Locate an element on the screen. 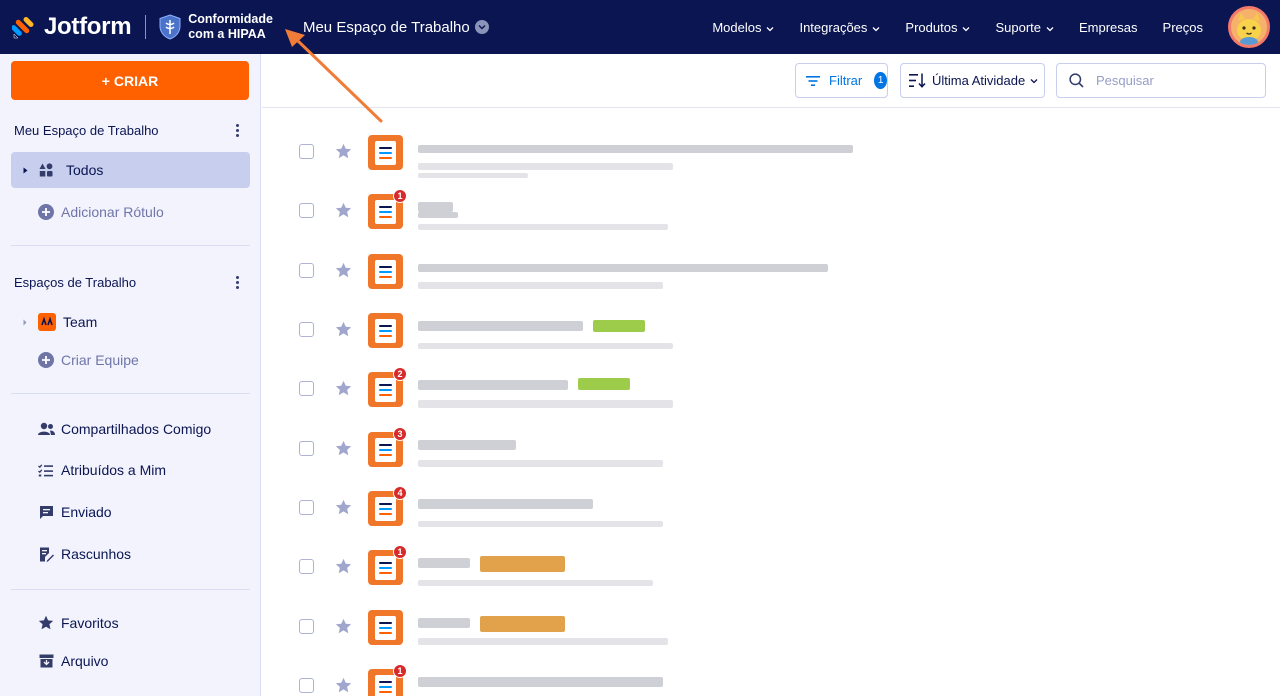 The width and height of the screenshot is (1280, 696). plus-circle-icon is located at coordinates (46, 360).